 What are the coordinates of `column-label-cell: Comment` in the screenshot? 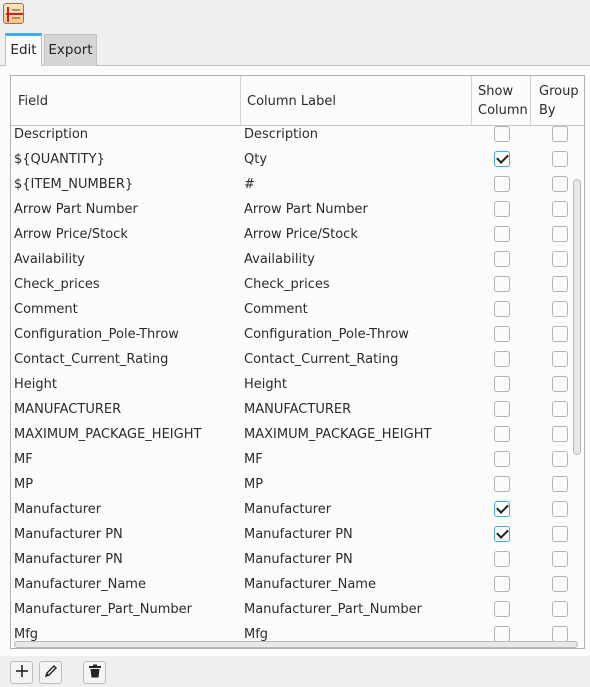 It's located at (276, 313).